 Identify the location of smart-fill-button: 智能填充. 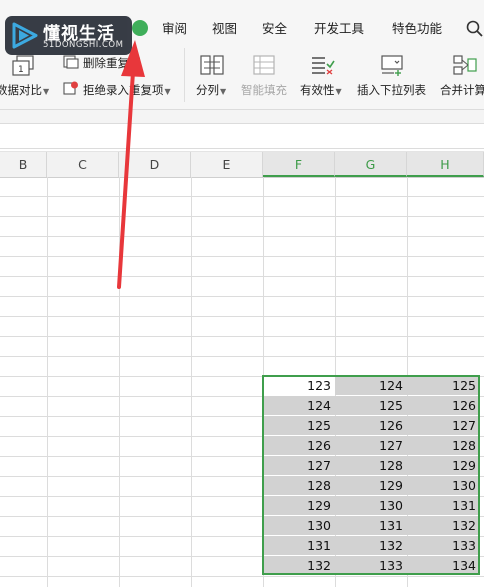
(264, 90).